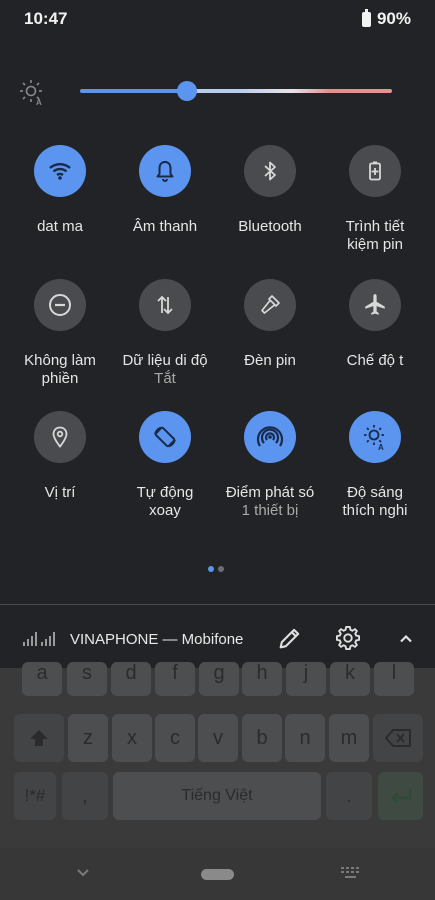  Describe the element at coordinates (60, 437) in the screenshot. I see `tile-location-button` at that location.